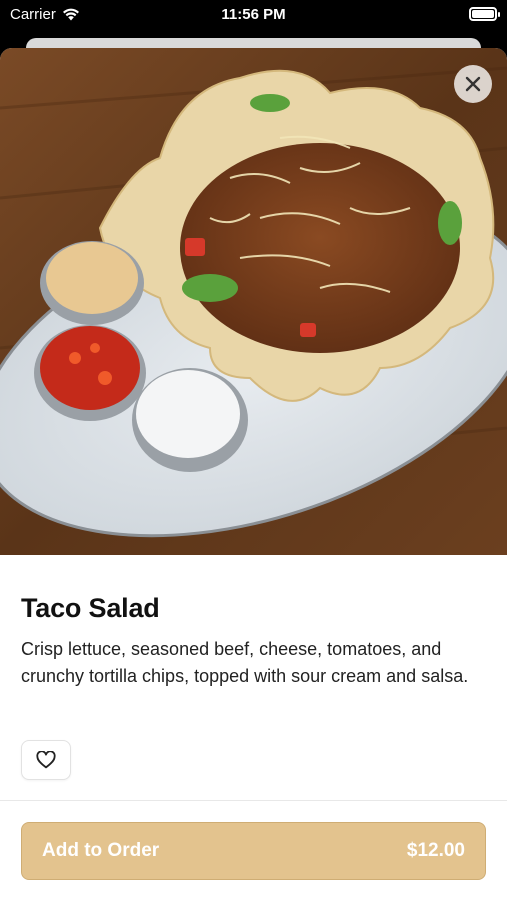 The height and width of the screenshot is (900, 507). Describe the element at coordinates (101, 850) in the screenshot. I see `add-to-order-label: Add to Order` at that location.